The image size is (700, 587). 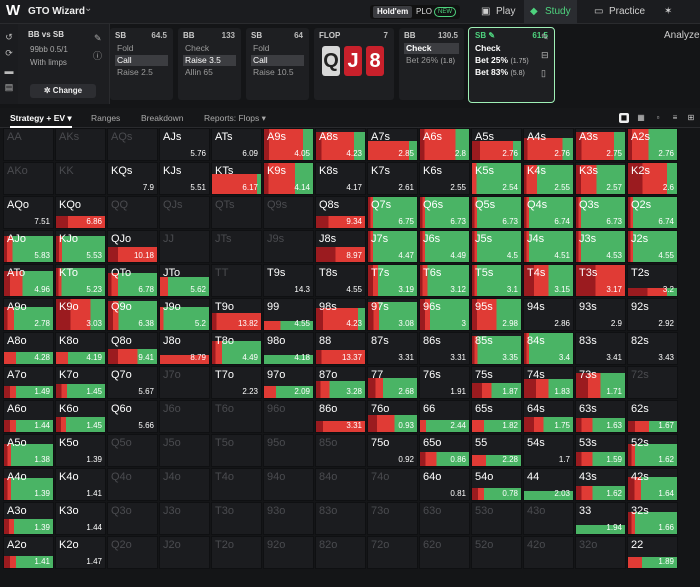 What do you see at coordinates (80, 416) in the screenshot?
I see `hand-cell: K6o 1.45` at bounding box center [80, 416].